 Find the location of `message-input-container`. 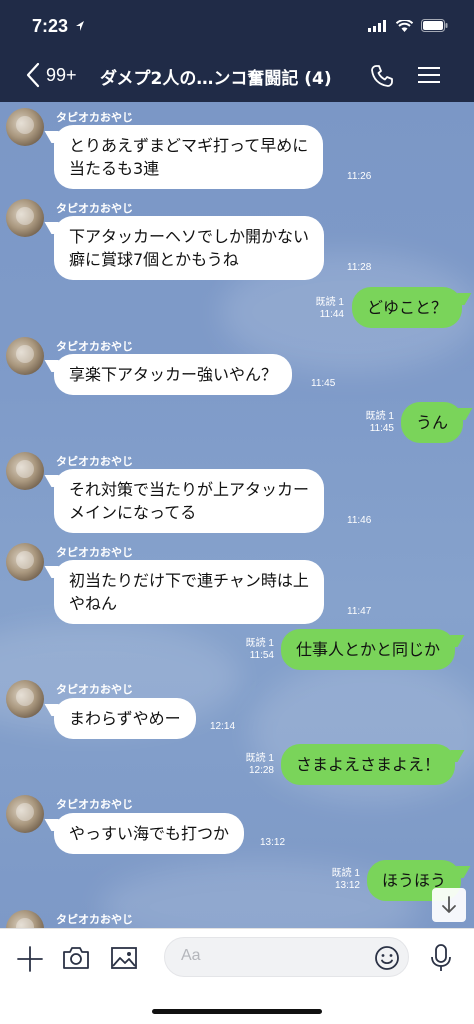

message-input-container is located at coordinates (286, 957).